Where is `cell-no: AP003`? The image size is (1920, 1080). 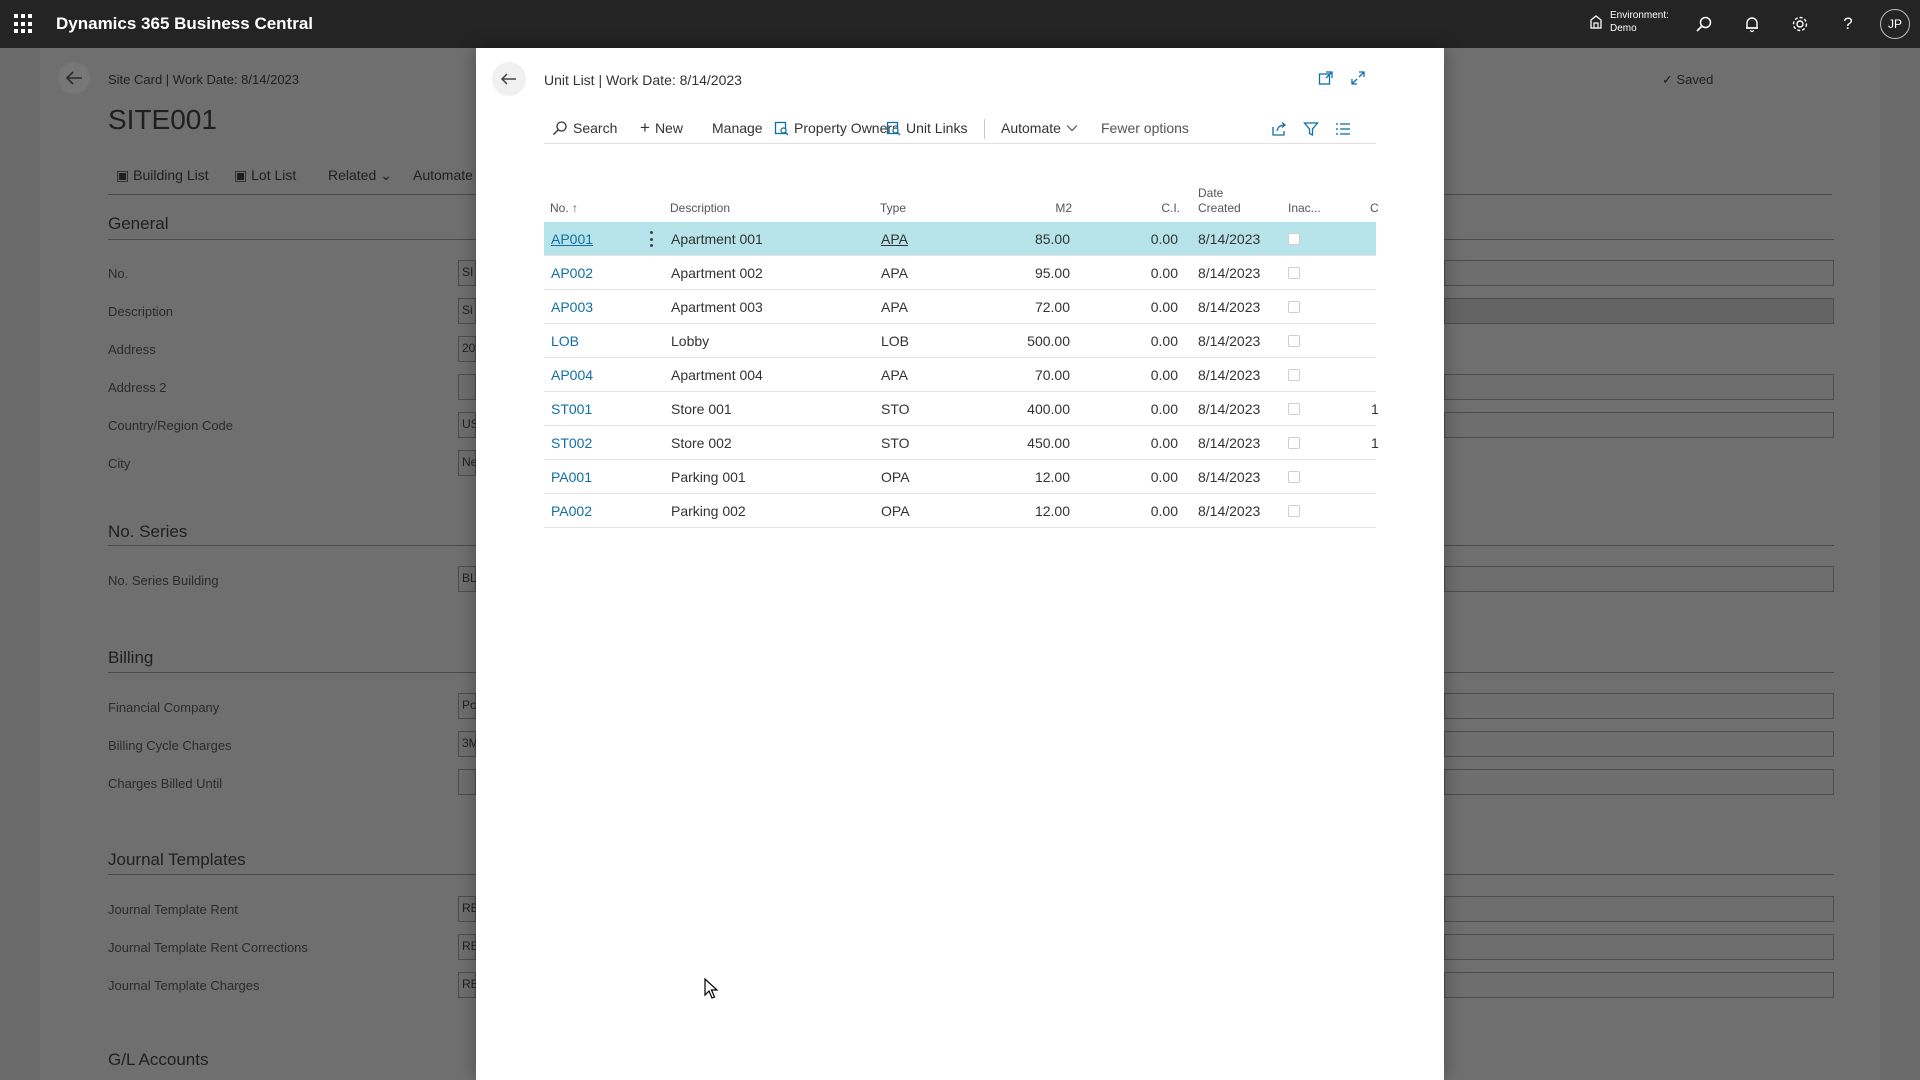
cell-no: AP003 is located at coordinates (572, 307).